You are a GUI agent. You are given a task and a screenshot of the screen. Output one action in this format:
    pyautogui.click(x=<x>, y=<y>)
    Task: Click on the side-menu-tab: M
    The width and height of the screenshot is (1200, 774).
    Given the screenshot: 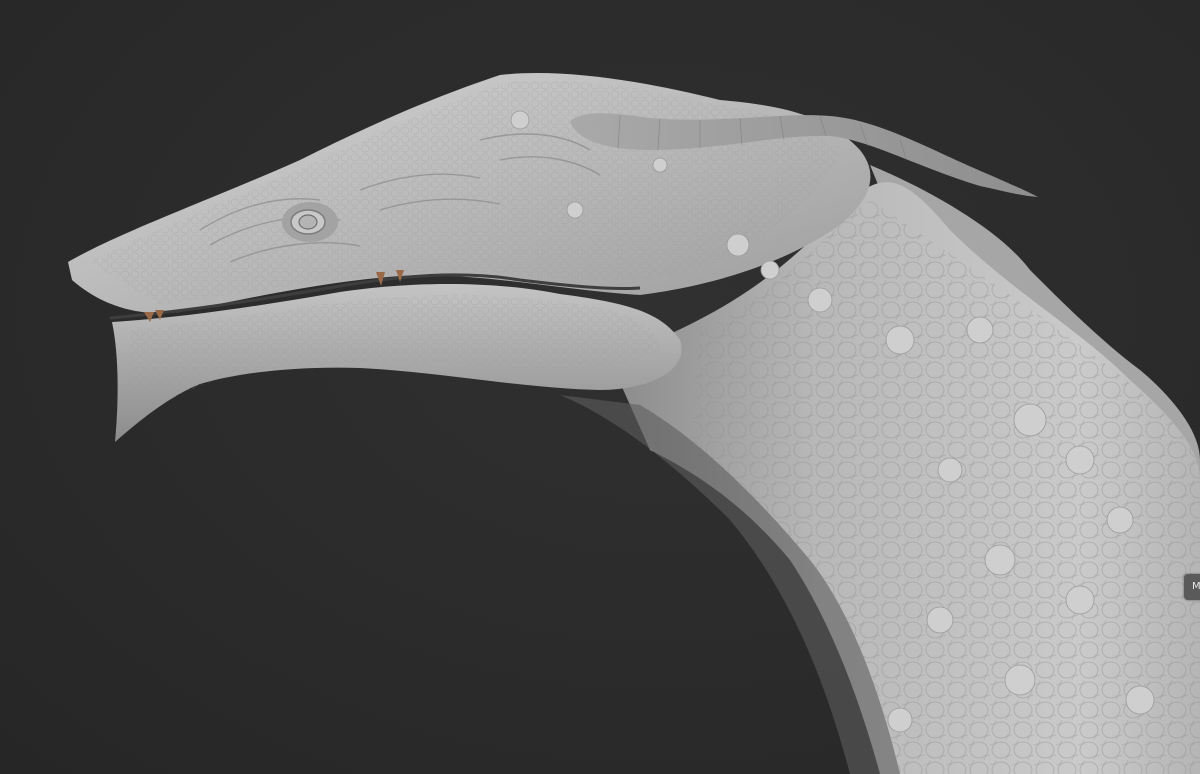 What is the action you would take?
    pyautogui.click(x=1192, y=587)
    